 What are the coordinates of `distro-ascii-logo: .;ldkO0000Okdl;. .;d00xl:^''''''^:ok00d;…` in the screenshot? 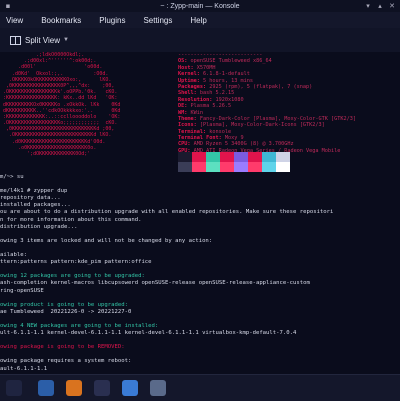 It's located at (89, 104).